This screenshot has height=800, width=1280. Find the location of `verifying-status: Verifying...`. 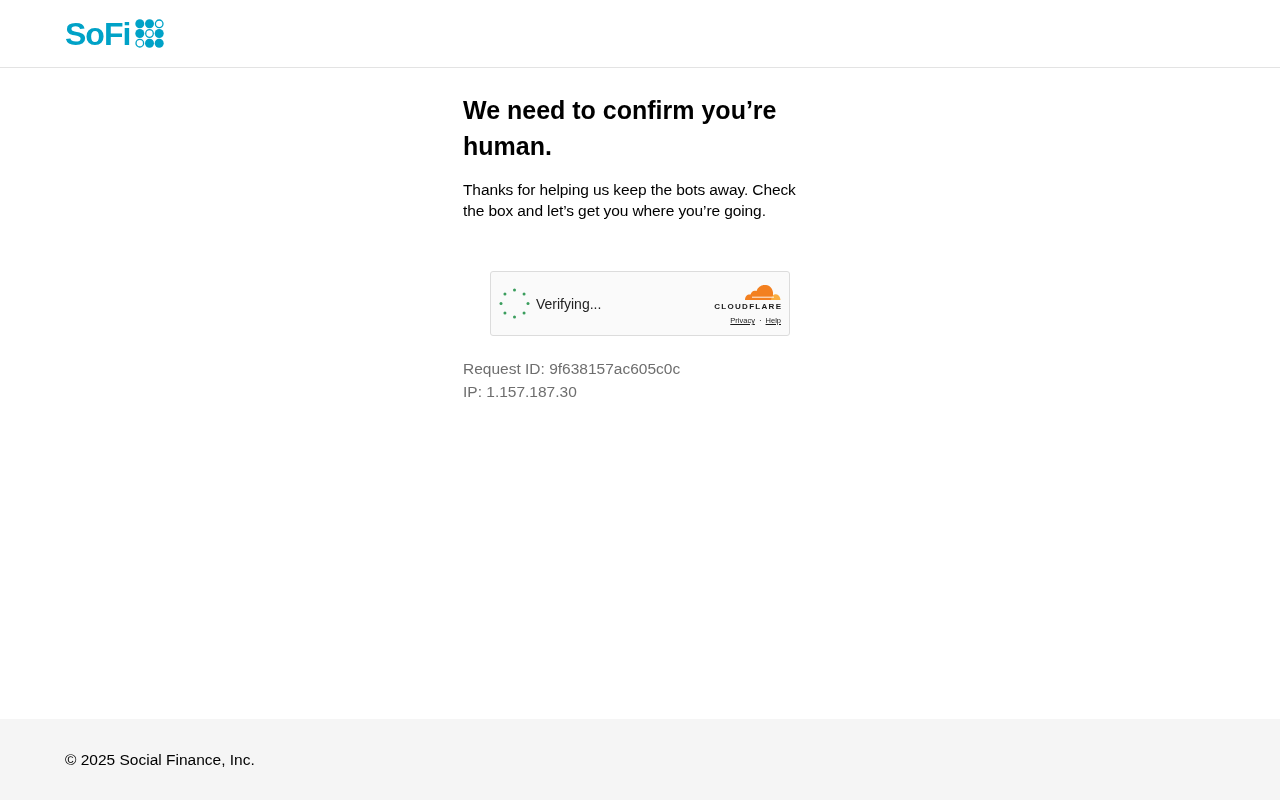

verifying-status: Verifying... is located at coordinates (569, 303).